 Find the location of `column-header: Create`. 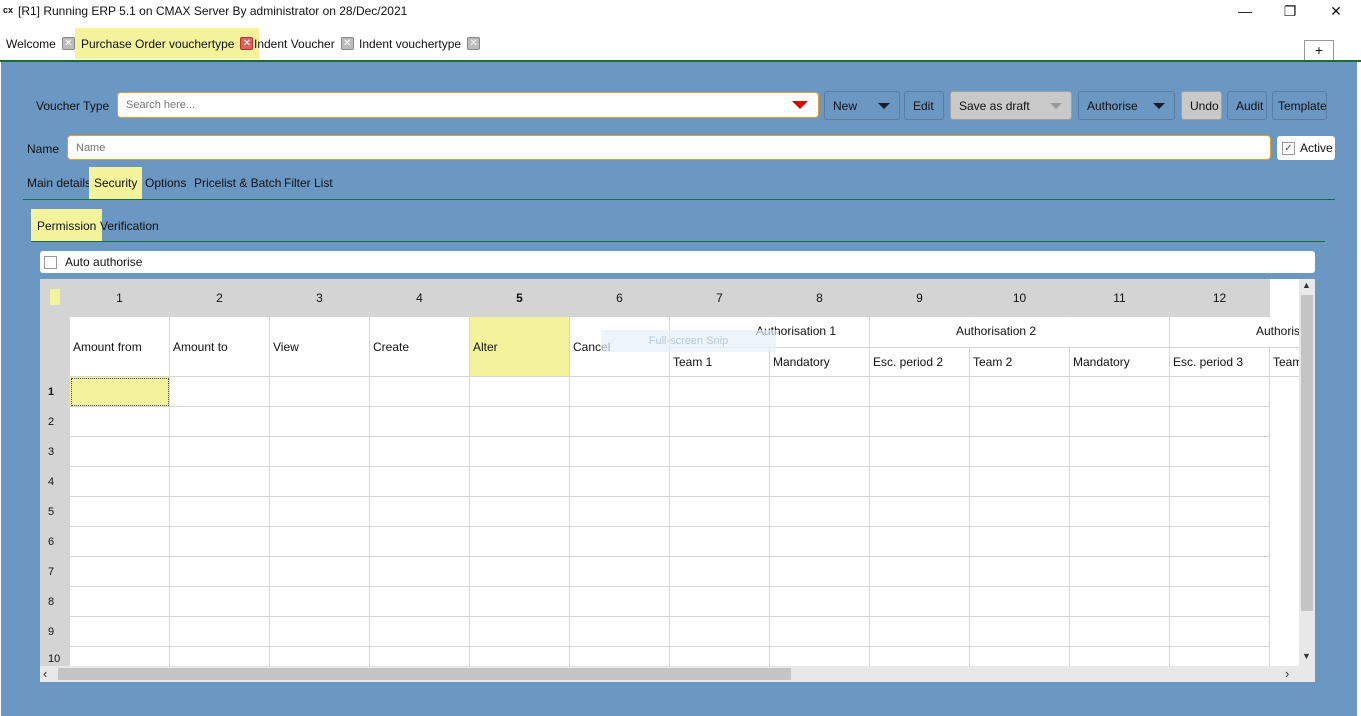

column-header: Create is located at coordinates (420, 347).